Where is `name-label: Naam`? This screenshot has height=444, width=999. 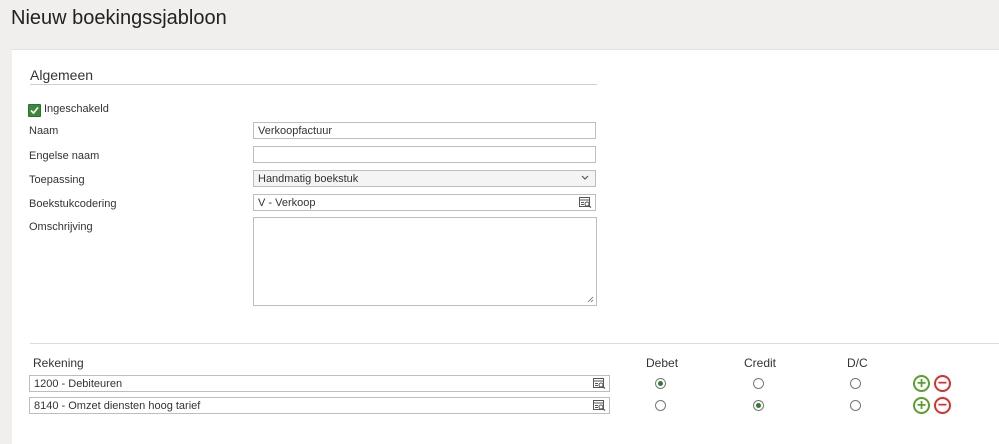 name-label: Naam is located at coordinates (44, 131).